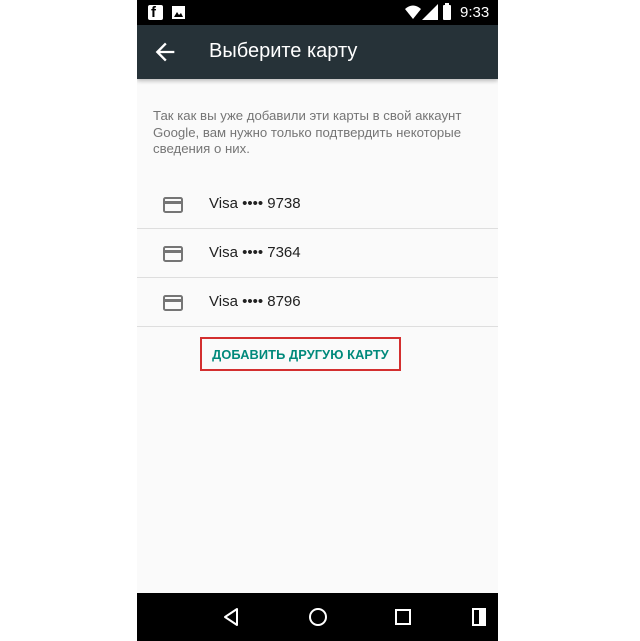  Describe the element at coordinates (475, 12) in the screenshot. I see `status-time: 9:33` at that location.